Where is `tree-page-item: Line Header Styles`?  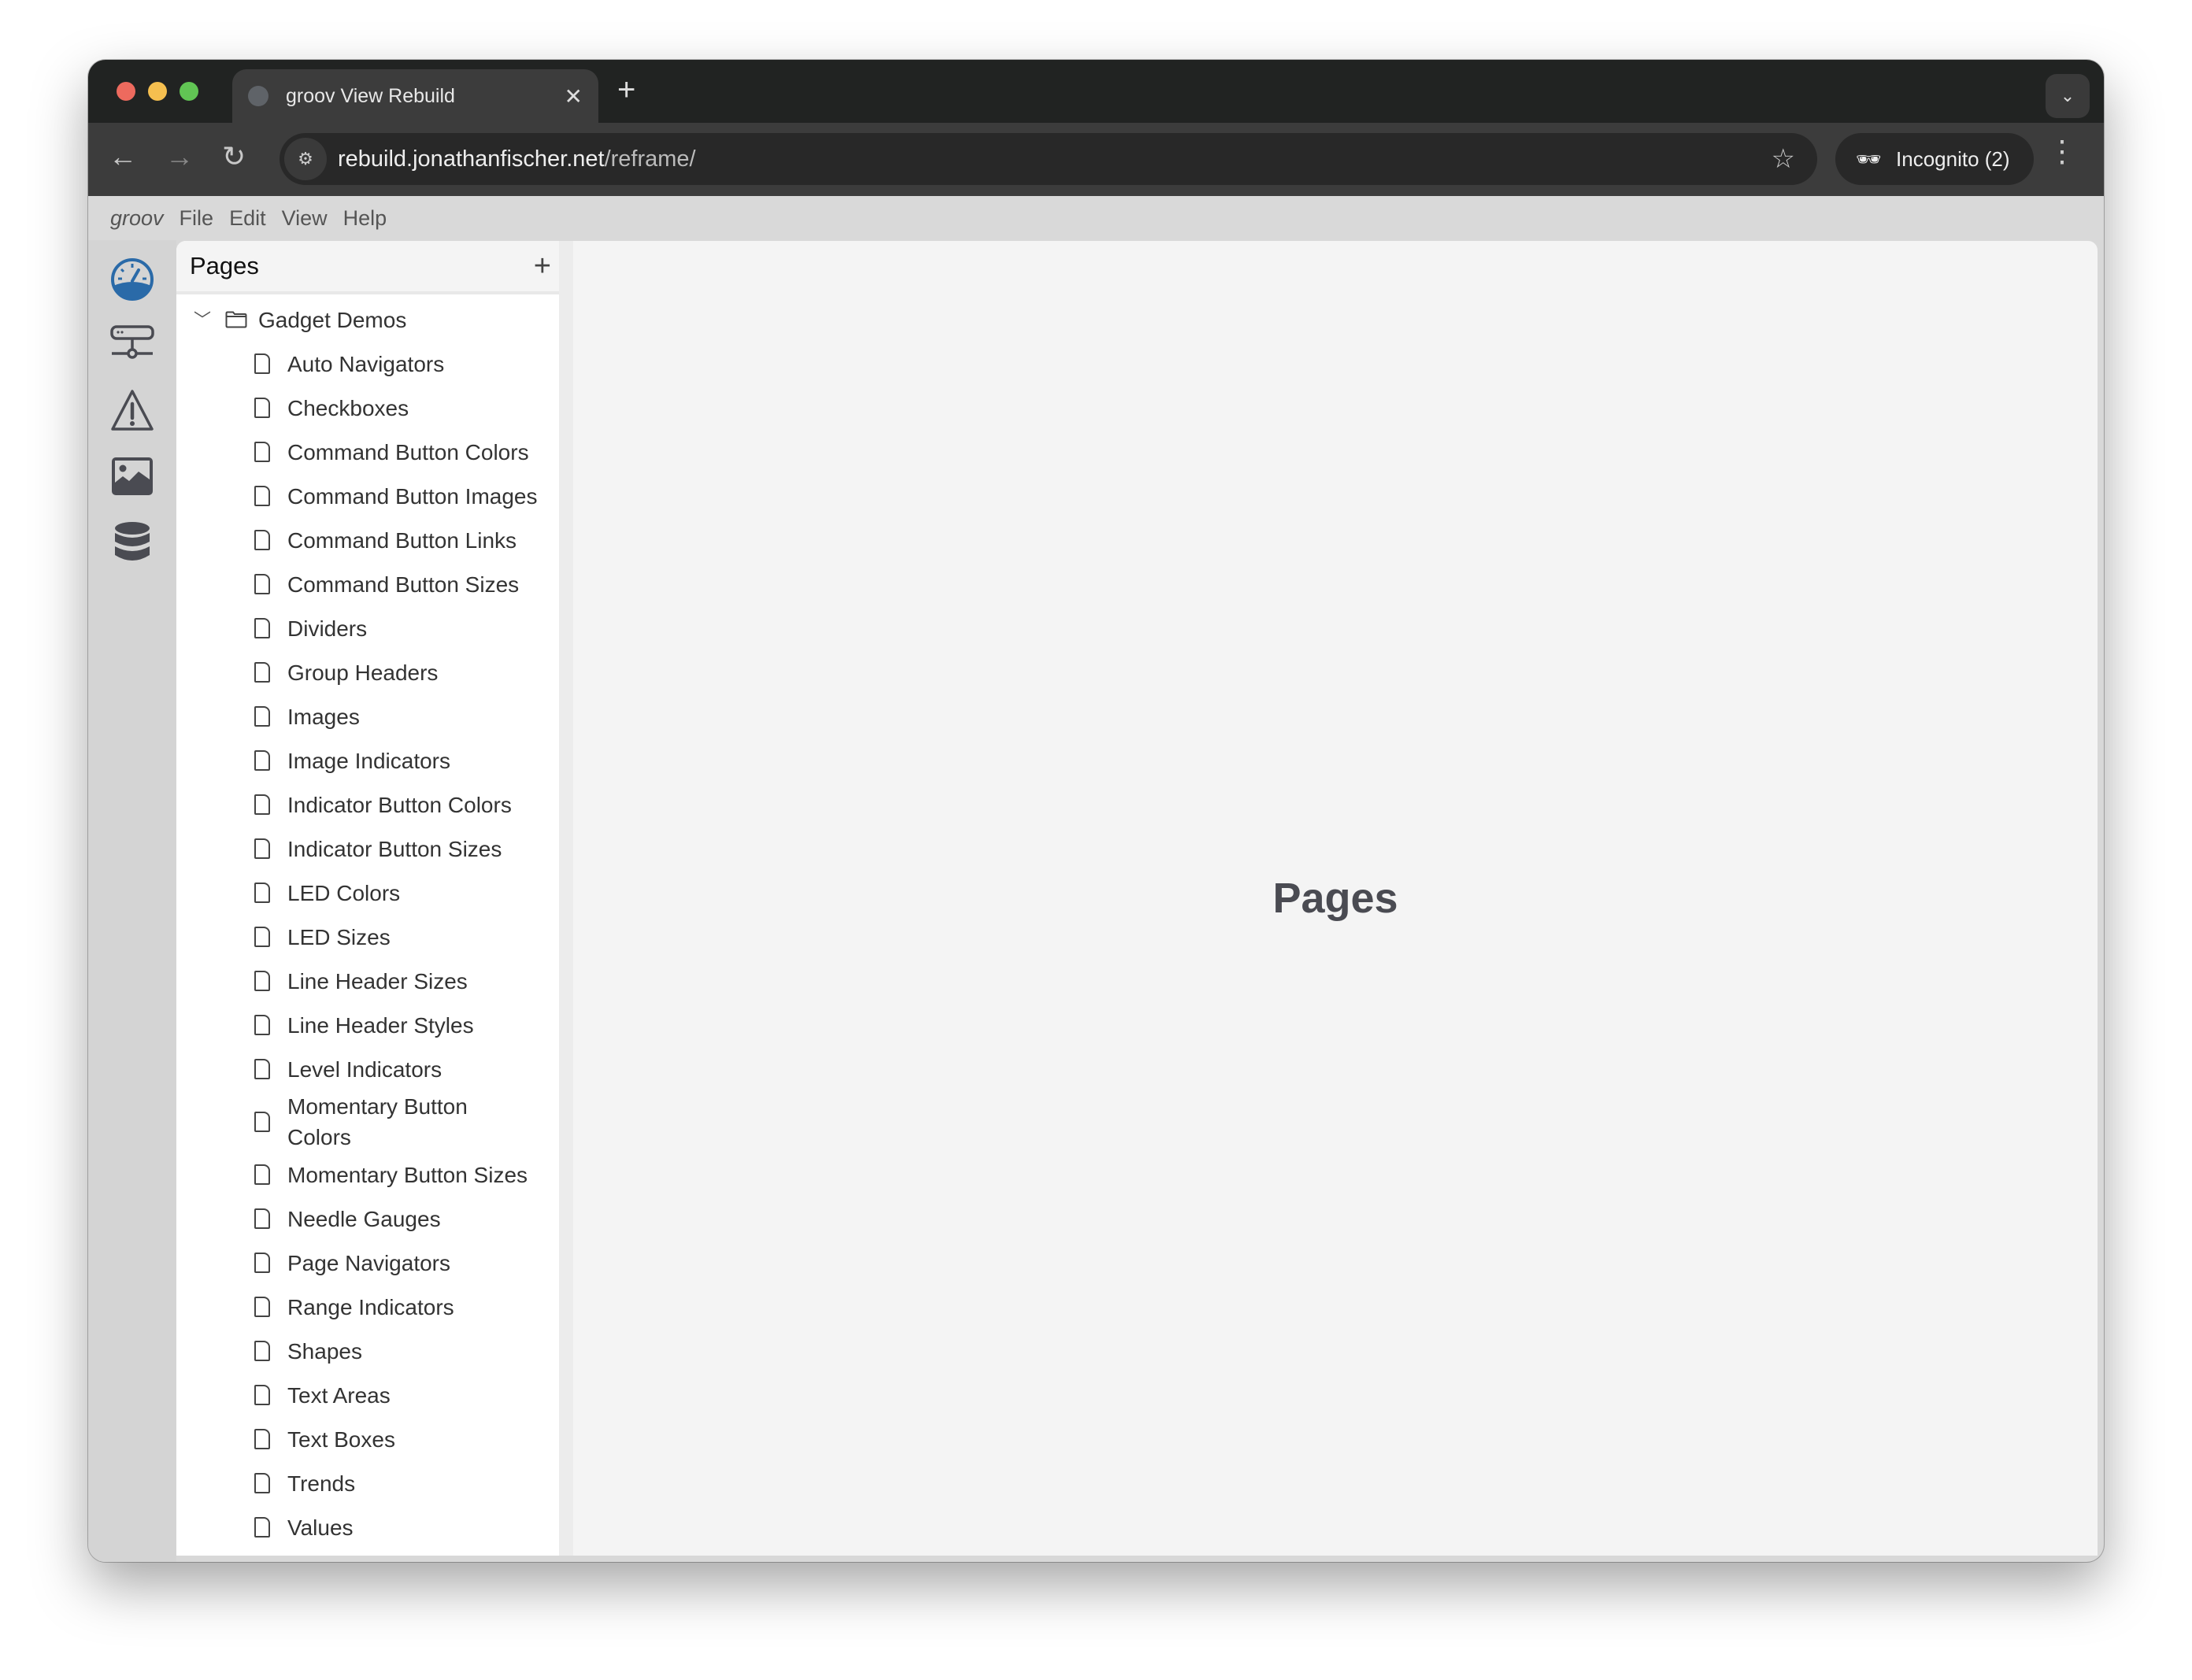 tree-page-item: Line Header Styles is located at coordinates (372, 1025).